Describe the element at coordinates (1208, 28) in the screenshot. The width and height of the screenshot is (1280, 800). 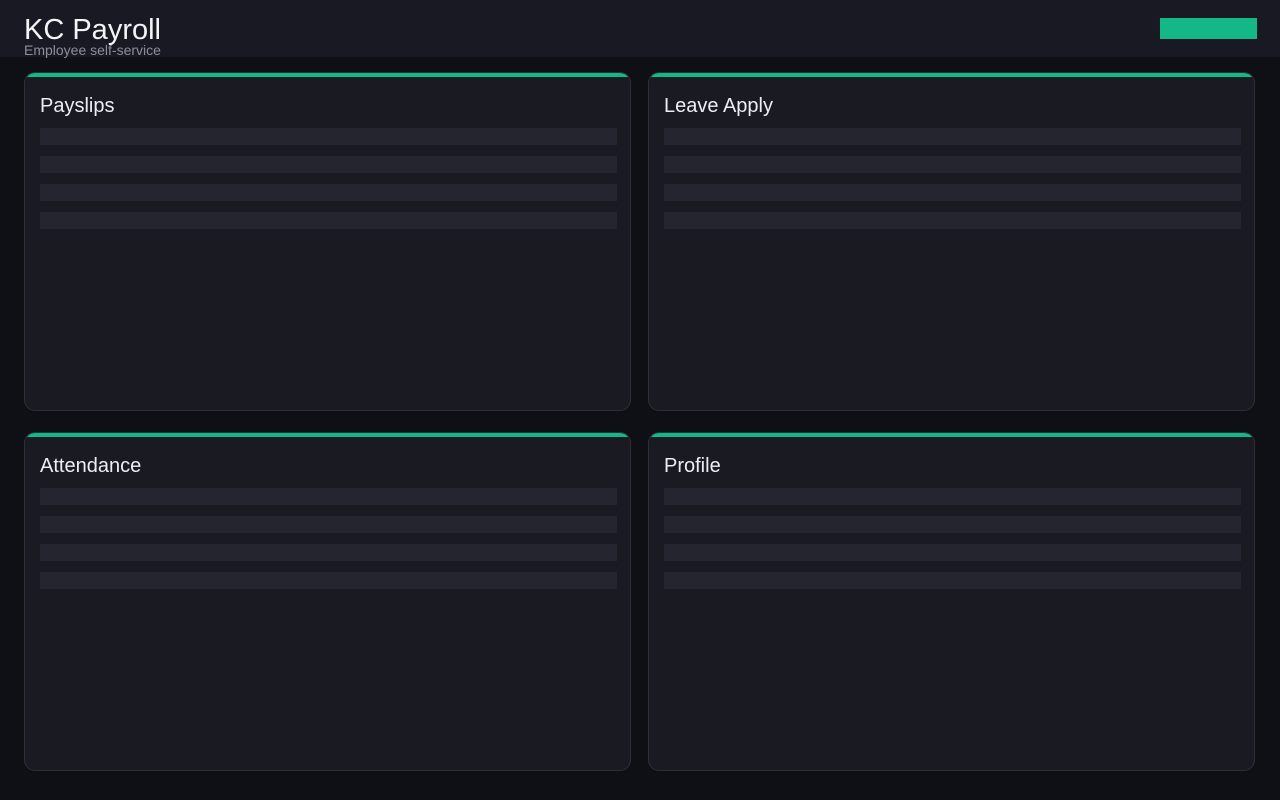
I see `header-action-button` at that location.